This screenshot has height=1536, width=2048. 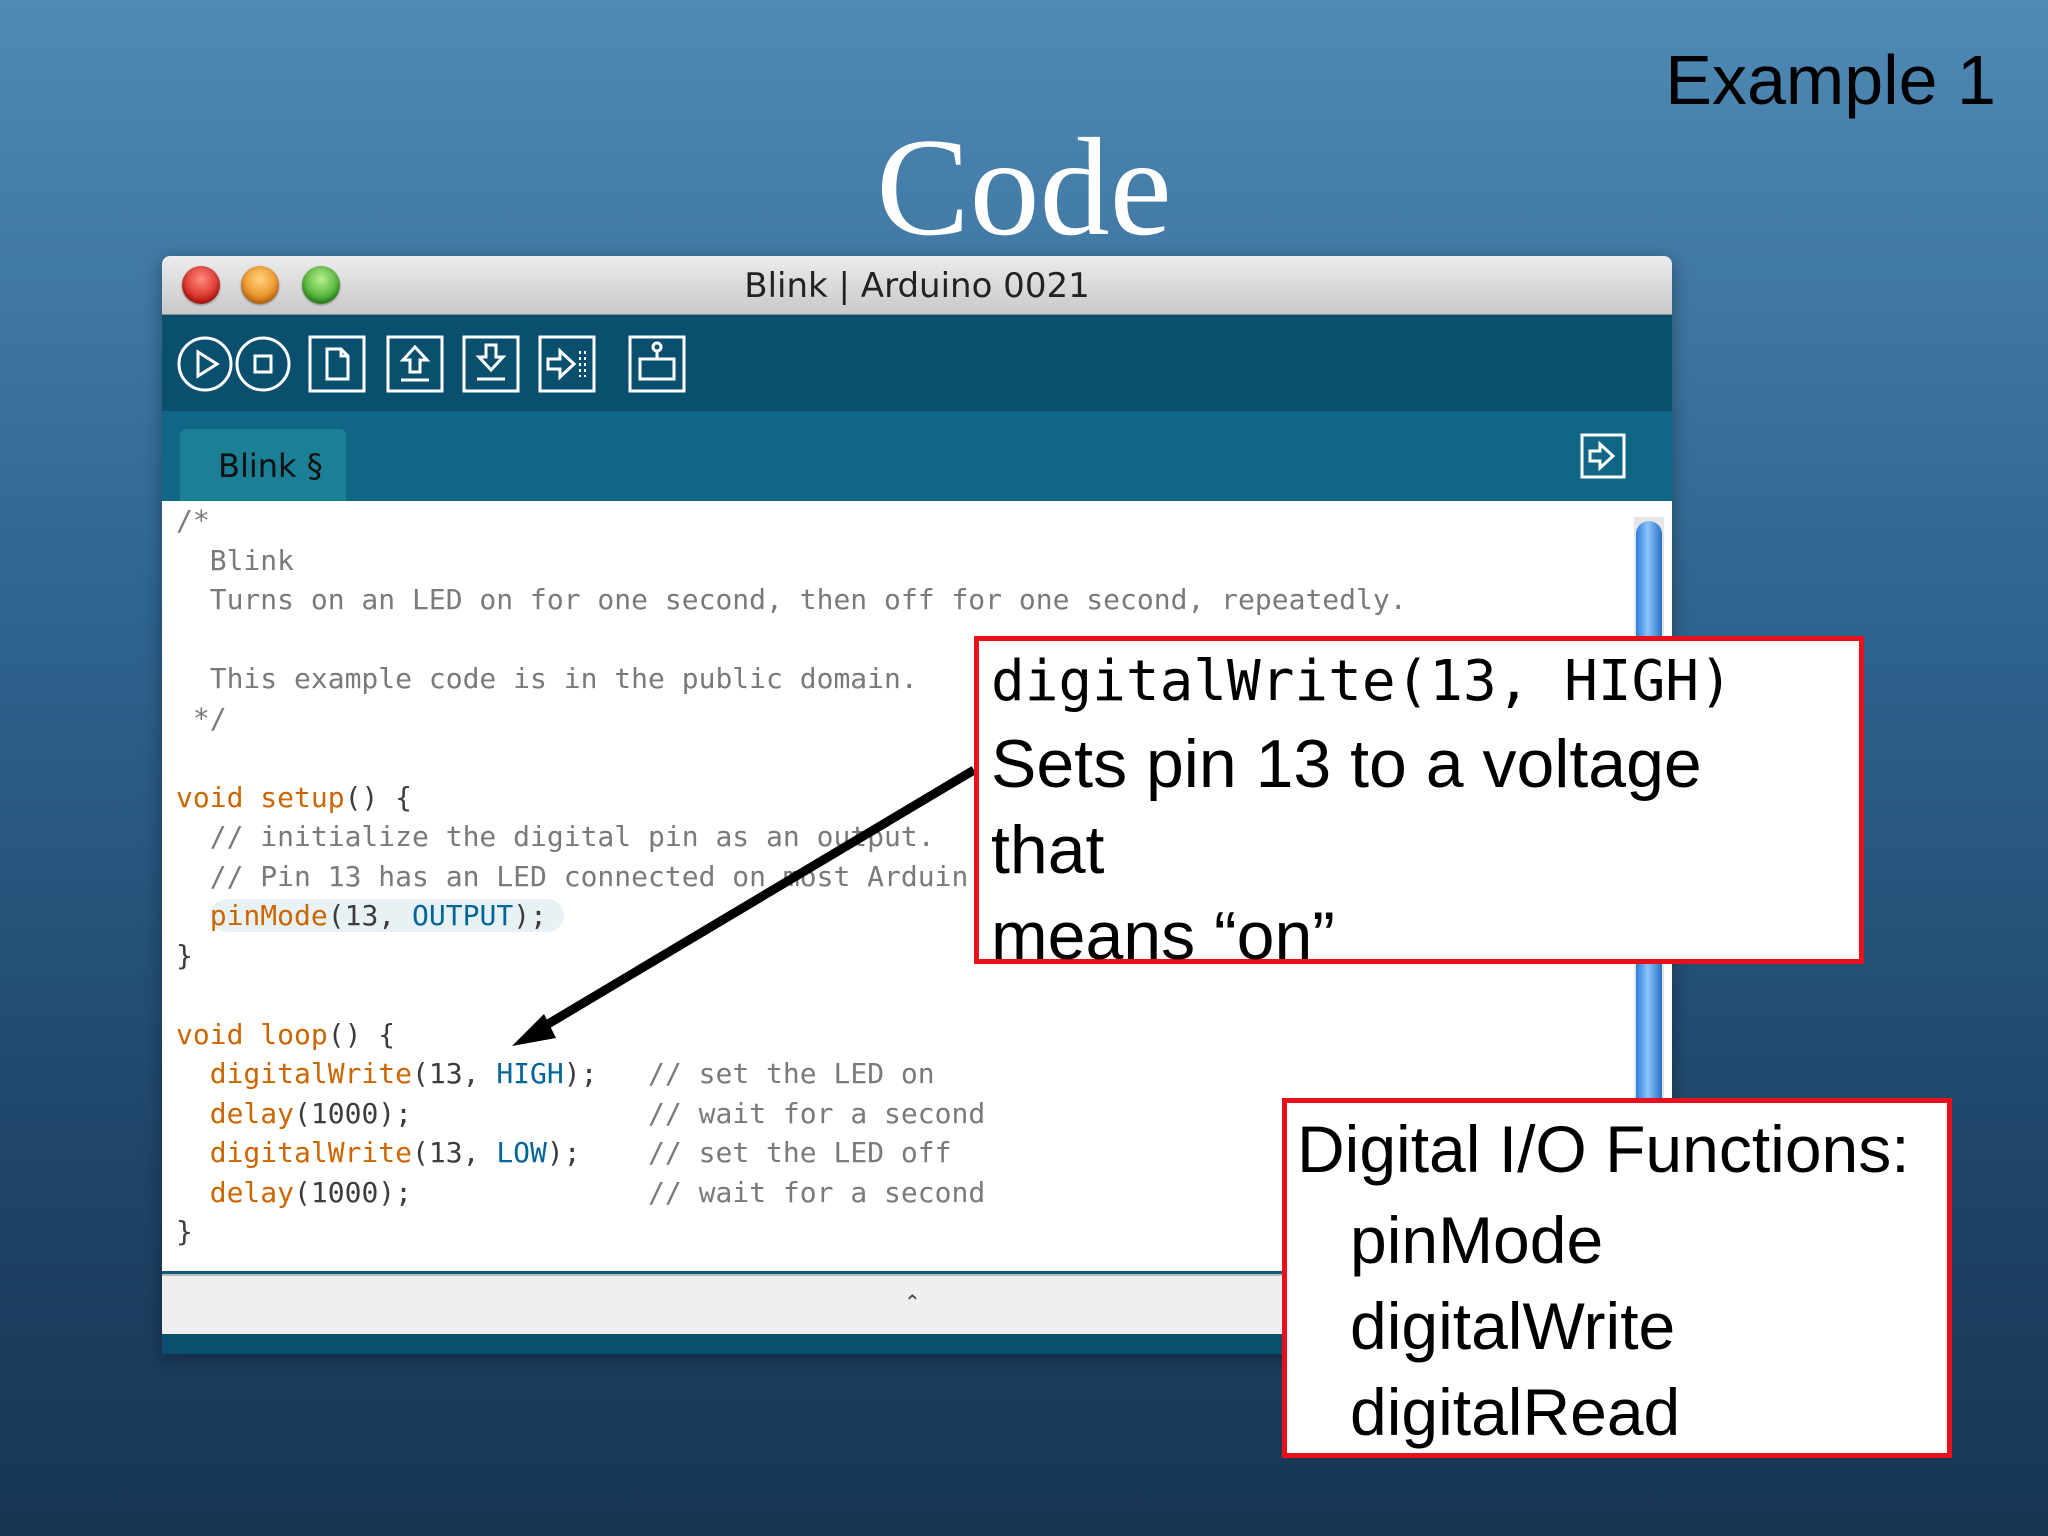 I want to click on callout-code: digitalWrite(13, HIGH), so click(x=1362, y=681).